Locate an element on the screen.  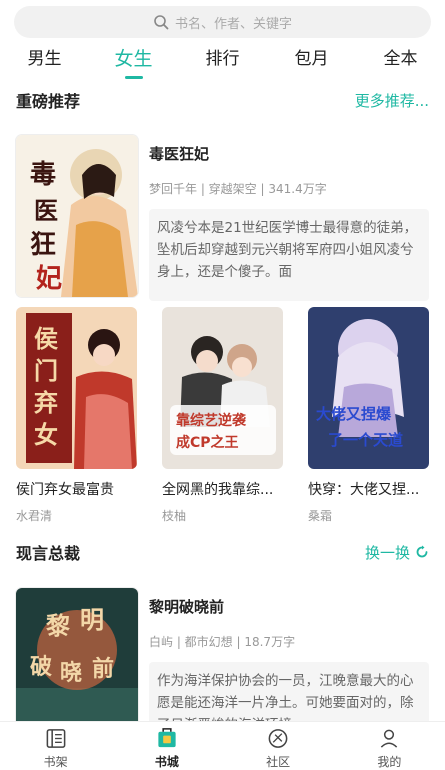
nav-label: 书城 is located at coordinates (166, 762).